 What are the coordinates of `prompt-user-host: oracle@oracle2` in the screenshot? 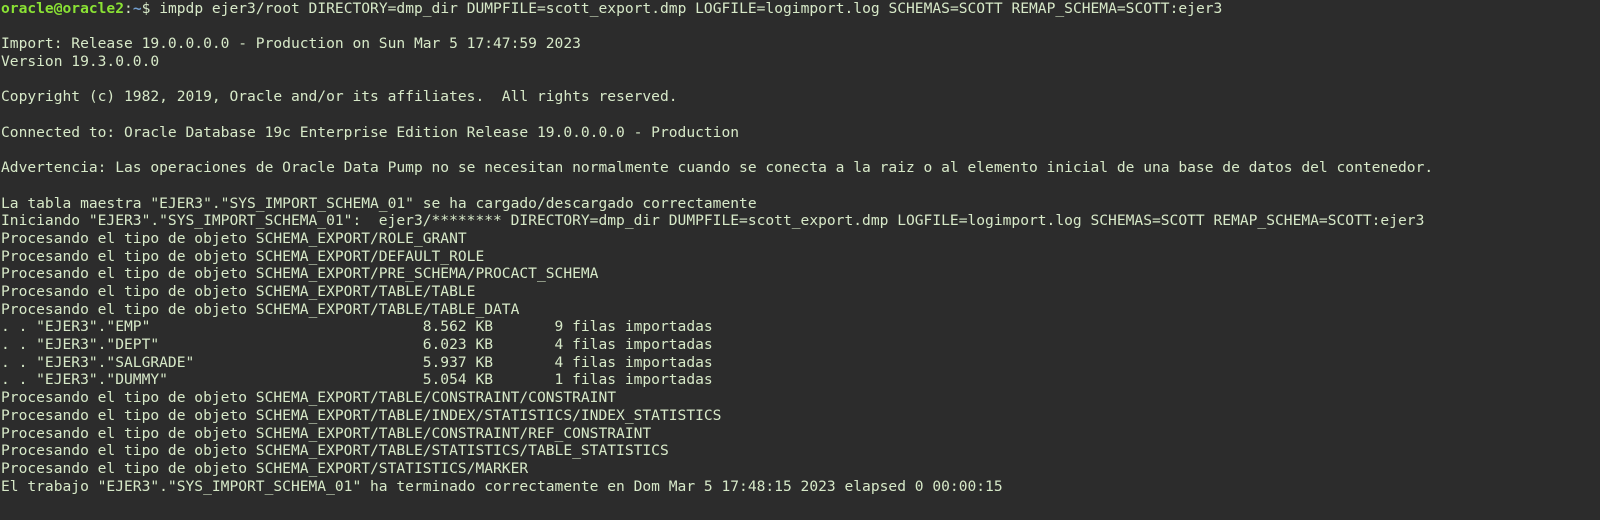 It's located at (63, 8).